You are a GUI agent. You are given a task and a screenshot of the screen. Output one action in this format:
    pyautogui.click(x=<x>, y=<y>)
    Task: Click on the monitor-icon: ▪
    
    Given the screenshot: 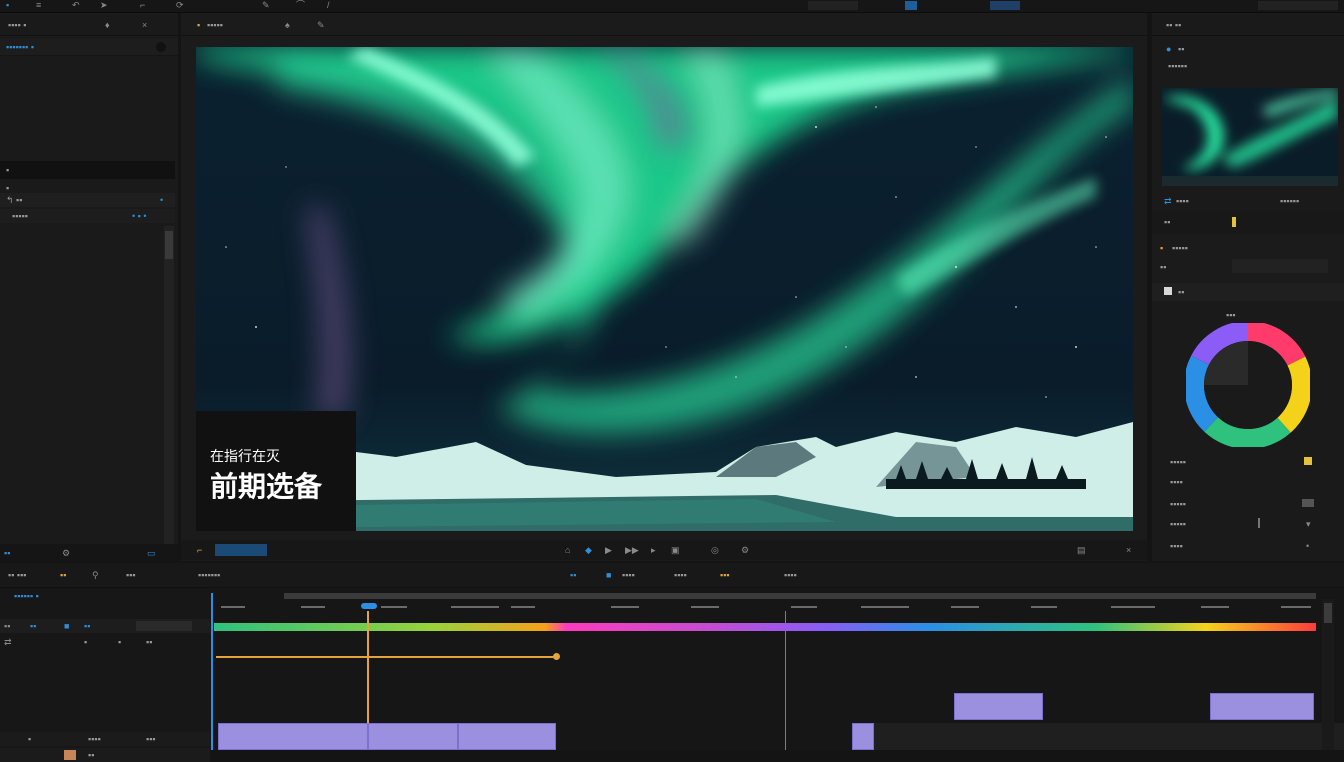 What is the action you would take?
    pyautogui.click(x=199, y=25)
    